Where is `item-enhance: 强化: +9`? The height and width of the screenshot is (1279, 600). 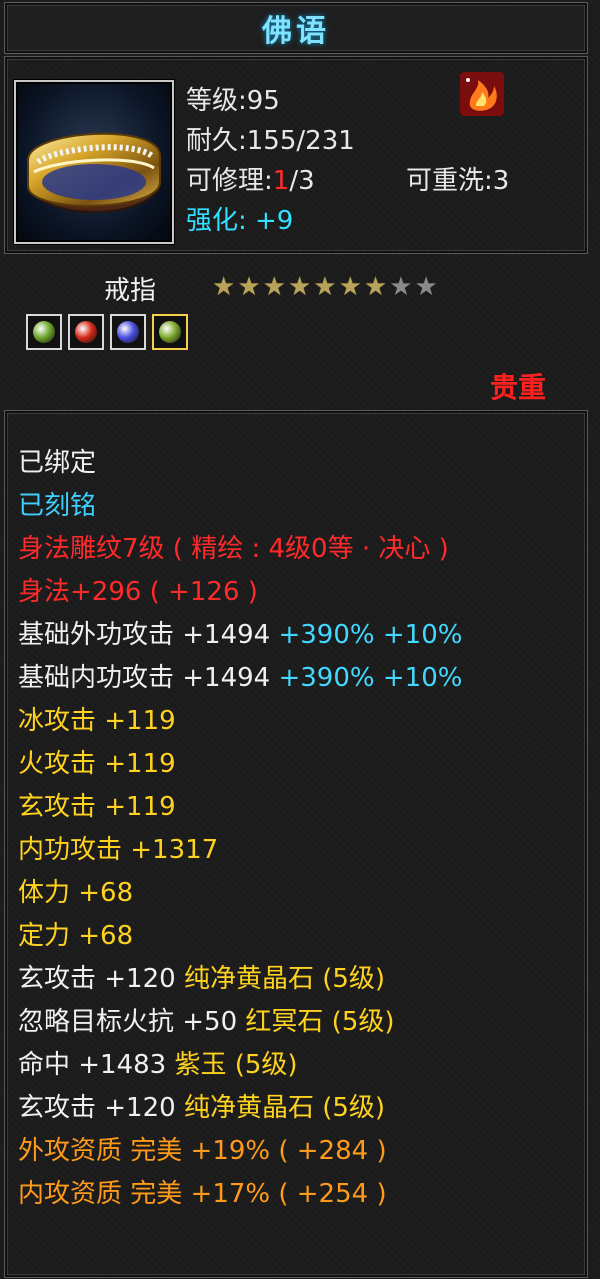 item-enhance: 强化: +9 is located at coordinates (240, 221).